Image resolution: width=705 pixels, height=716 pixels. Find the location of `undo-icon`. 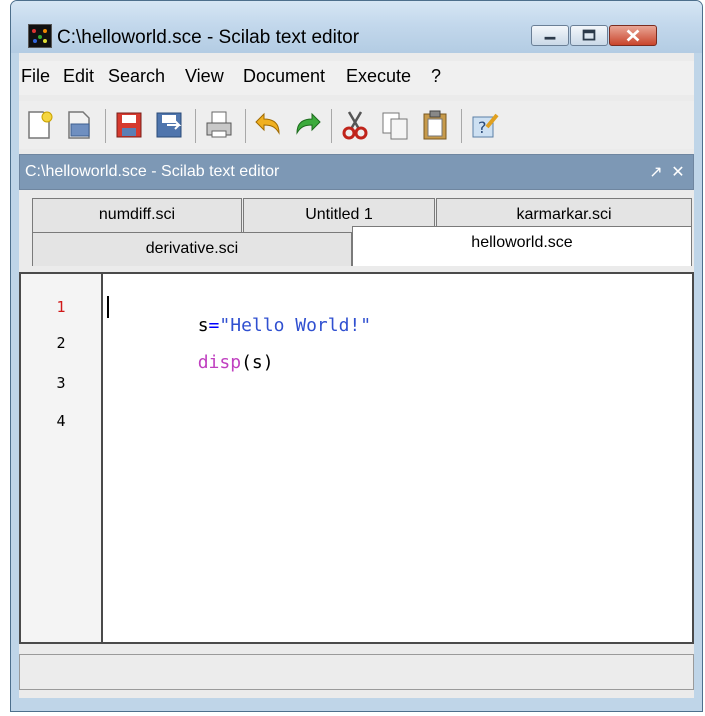

undo-icon is located at coordinates (269, 125).